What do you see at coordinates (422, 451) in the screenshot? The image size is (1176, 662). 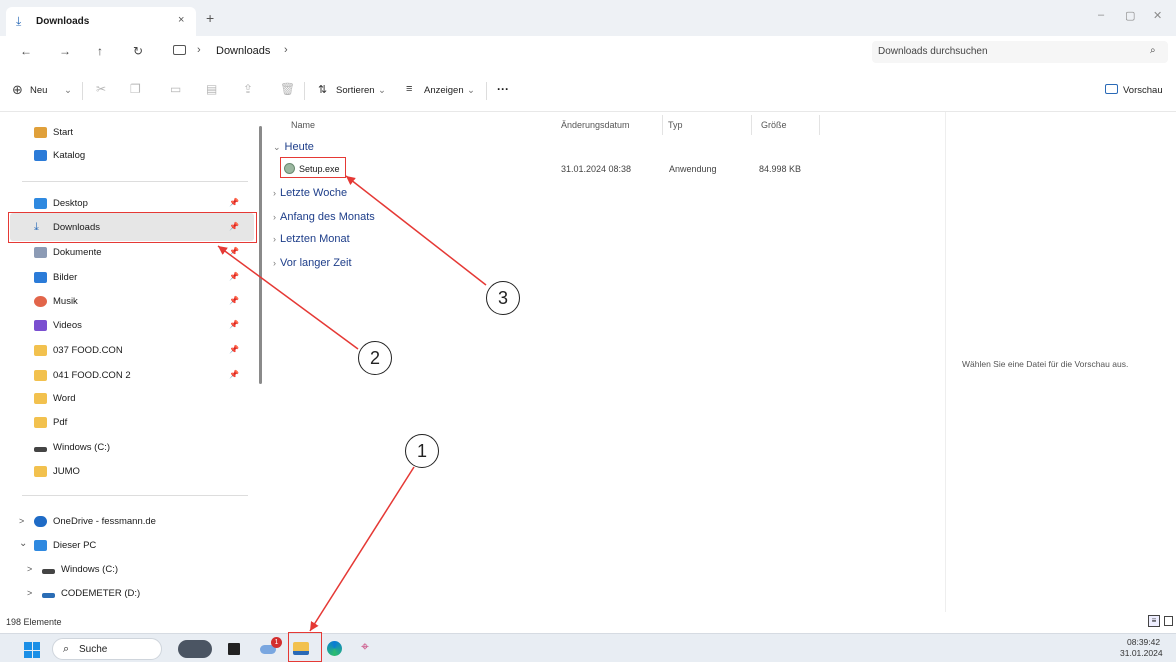 I see `annotation-number-1: 1` at bounding box center [422, 451].